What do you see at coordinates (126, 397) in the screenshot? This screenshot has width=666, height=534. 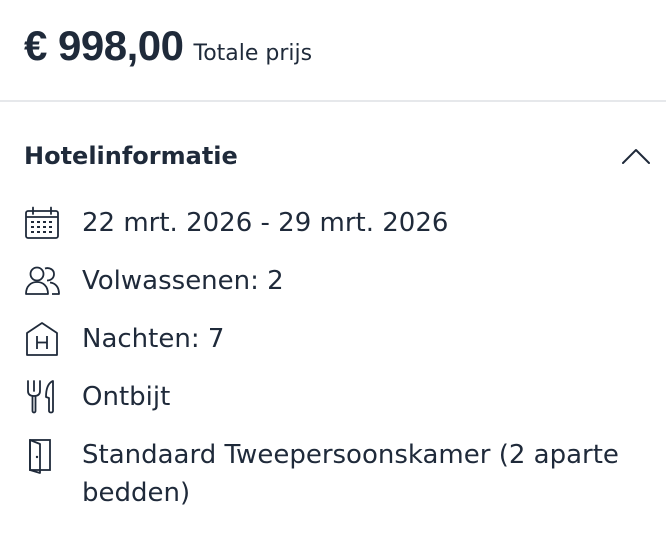 I see `meal-plan: Ontbijt` at bounding box center [126, 397].